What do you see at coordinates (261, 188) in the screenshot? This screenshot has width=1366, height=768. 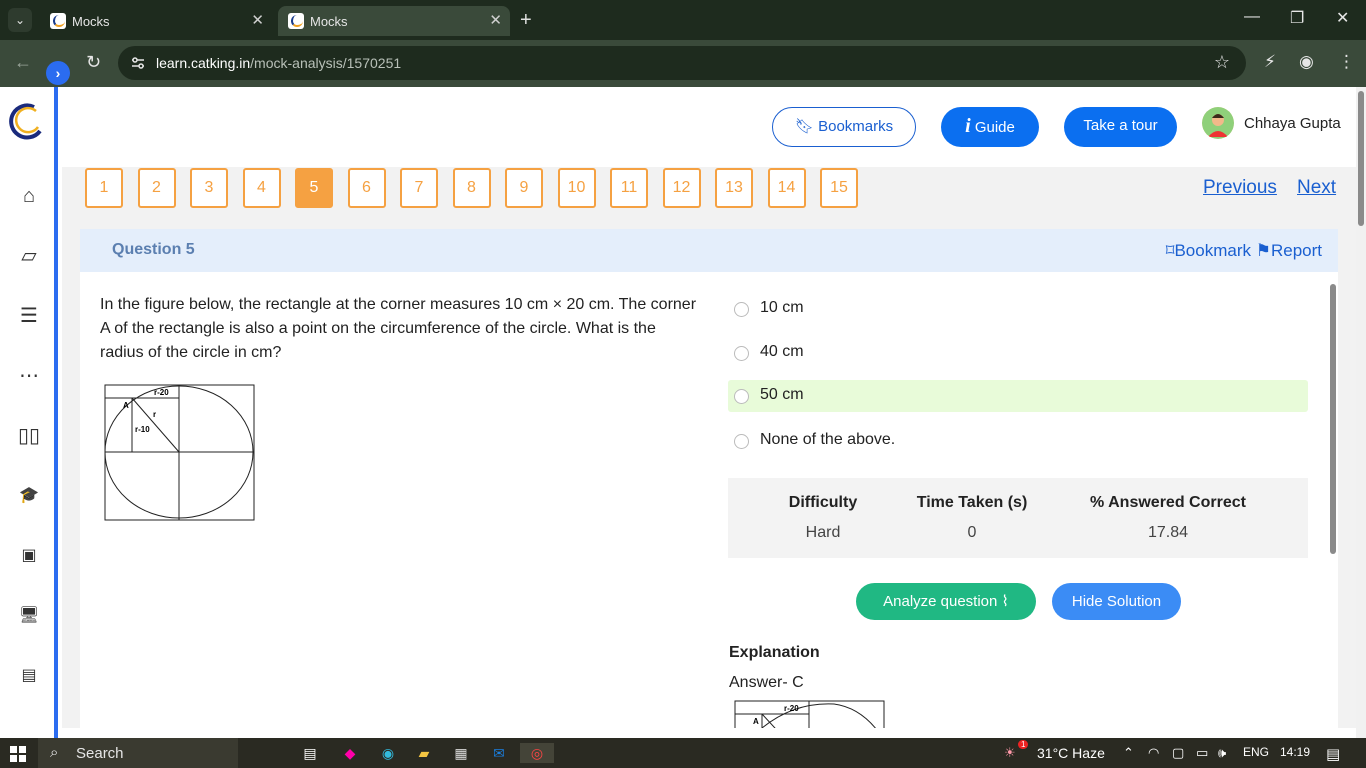 I see `question-number-button: 4` at bounding box center [261, 188].